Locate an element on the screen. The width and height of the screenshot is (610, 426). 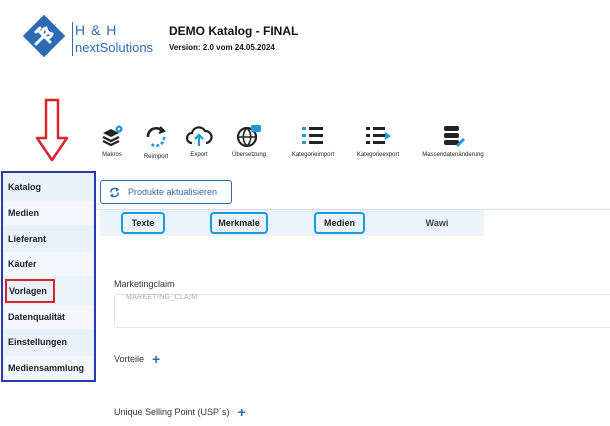
list-export-icon is located at coordinates (378, 135).